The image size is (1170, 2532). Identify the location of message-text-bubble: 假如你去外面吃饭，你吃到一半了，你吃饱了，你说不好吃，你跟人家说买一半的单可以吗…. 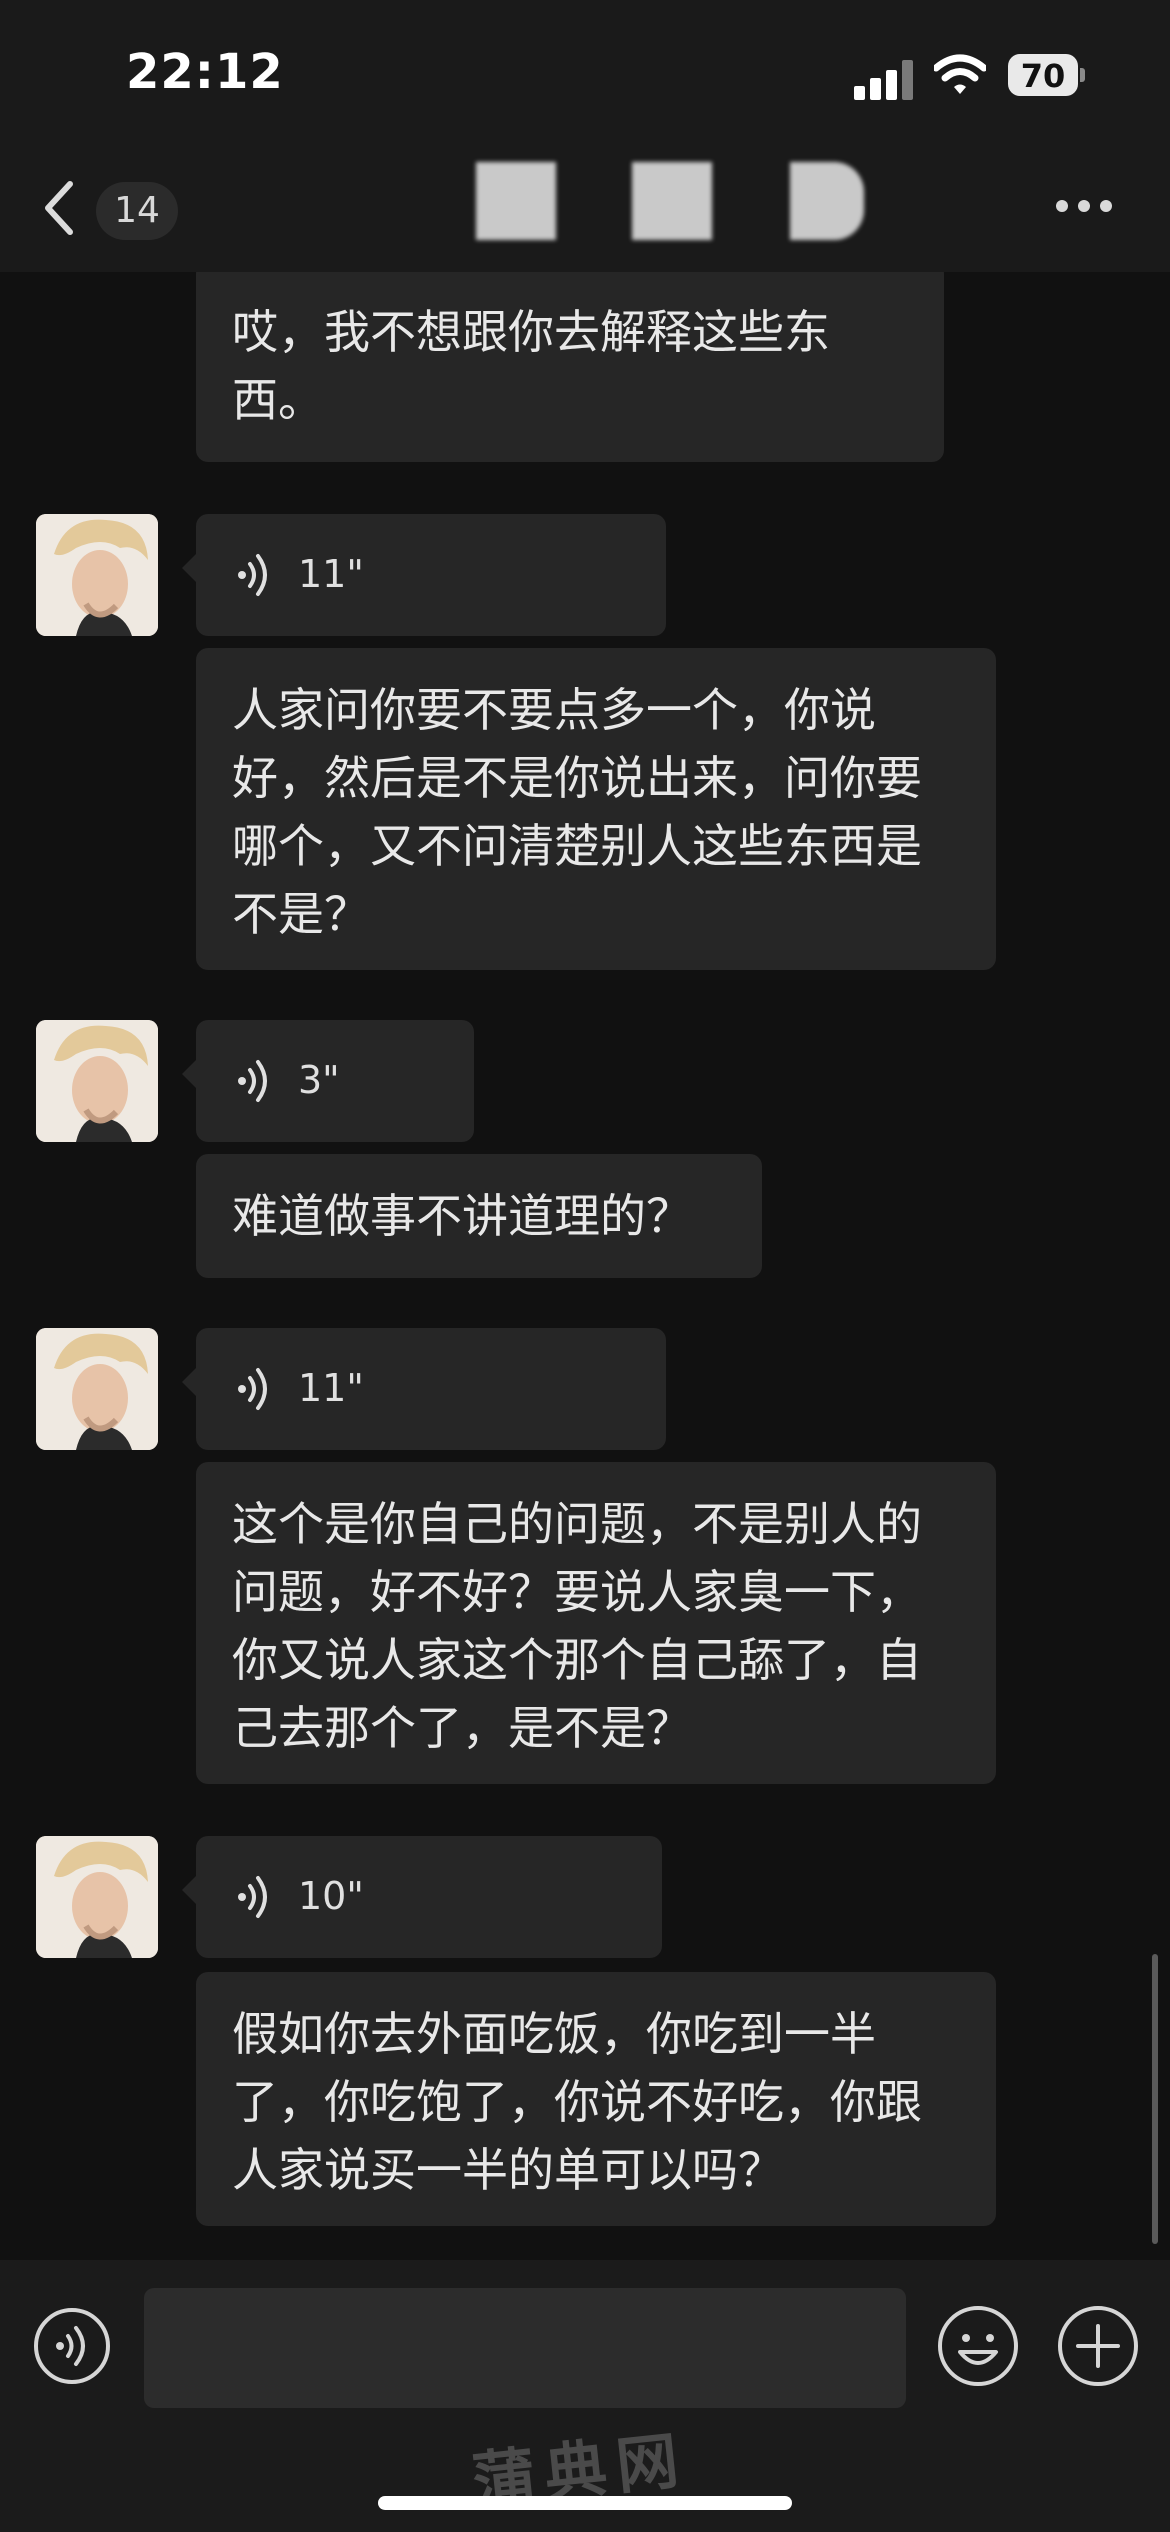
(596, 2099).